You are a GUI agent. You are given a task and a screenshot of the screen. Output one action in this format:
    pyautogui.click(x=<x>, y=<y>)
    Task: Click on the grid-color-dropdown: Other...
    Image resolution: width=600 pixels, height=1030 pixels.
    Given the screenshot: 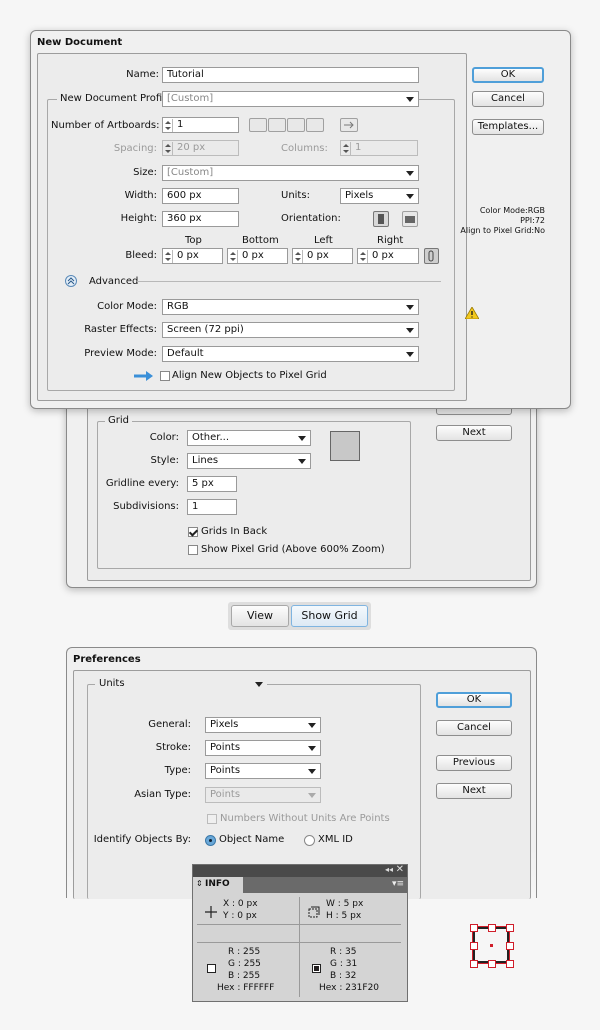 What is the action you would take?
    pyautogui.click(x=249, y=438)
    